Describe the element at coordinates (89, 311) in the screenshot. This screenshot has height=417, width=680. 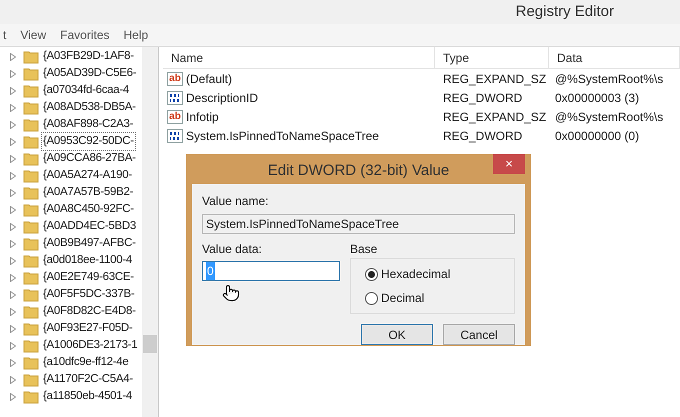
I see `tree-item: {A0F8D82C-E4D8-` at that location.